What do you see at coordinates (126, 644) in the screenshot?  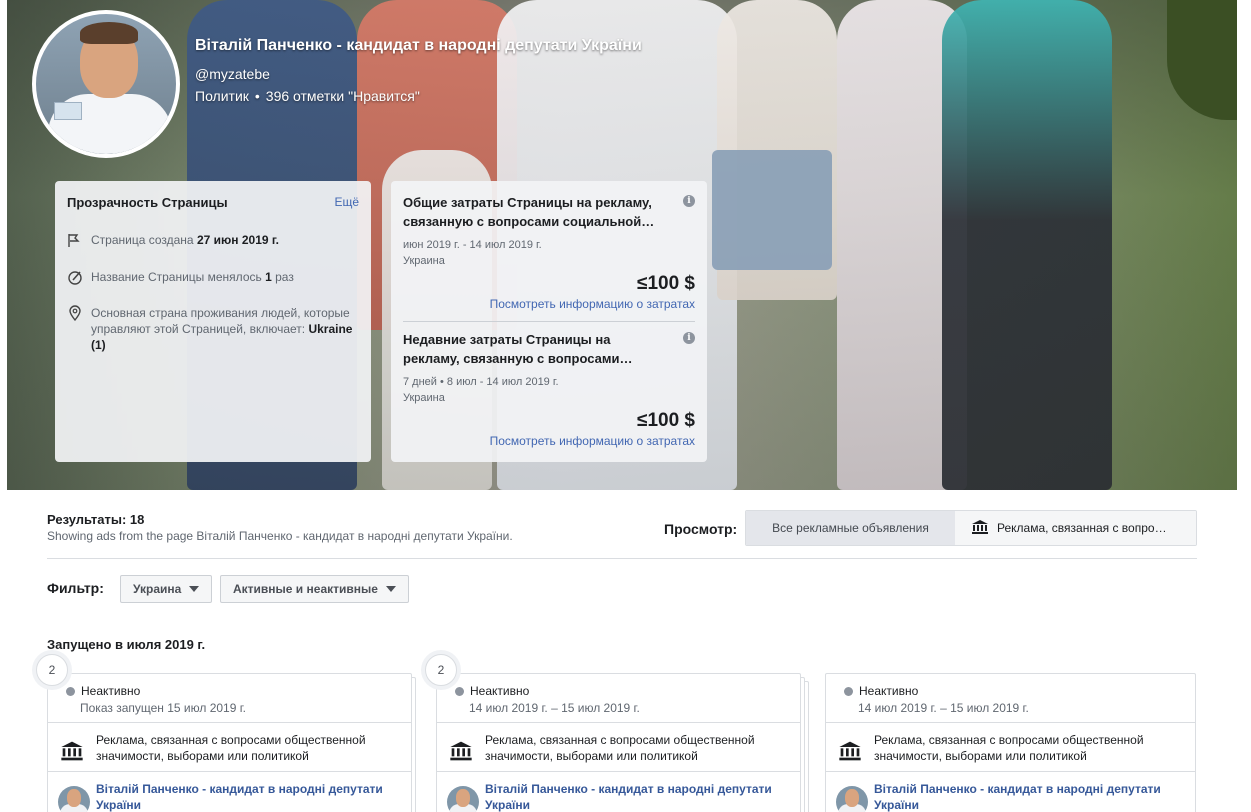 I see `launch-section-title: Запущено в июля 2019 г.` at bounding box center [126, 644].